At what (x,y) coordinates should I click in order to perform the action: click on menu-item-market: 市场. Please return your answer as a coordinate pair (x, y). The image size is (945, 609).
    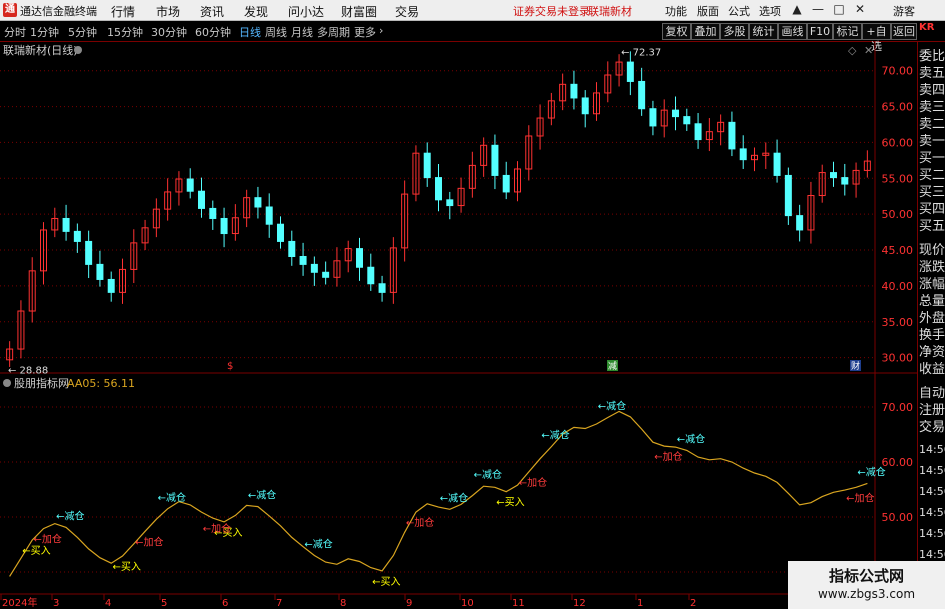
    Looking at the image, I should click on (168, 11).